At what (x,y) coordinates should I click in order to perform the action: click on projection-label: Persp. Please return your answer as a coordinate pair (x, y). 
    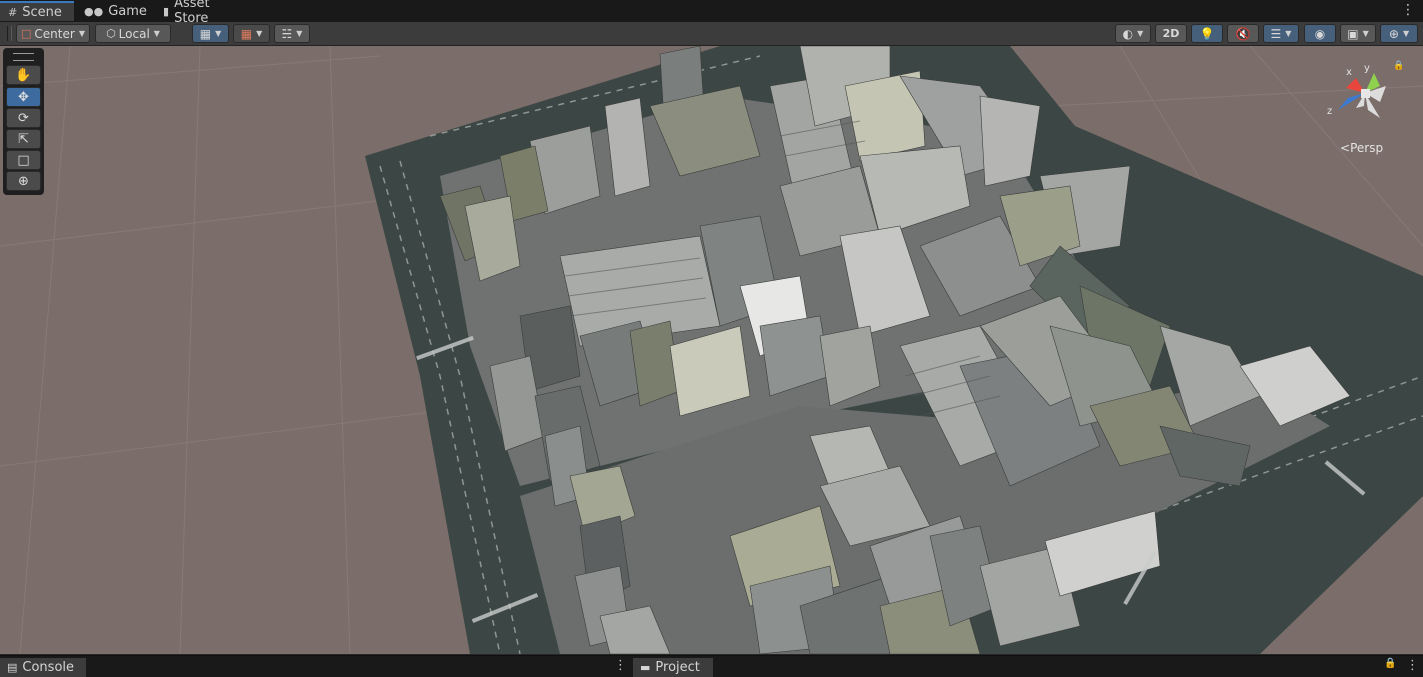
    Looking at the image, I should click on (1367, 148).